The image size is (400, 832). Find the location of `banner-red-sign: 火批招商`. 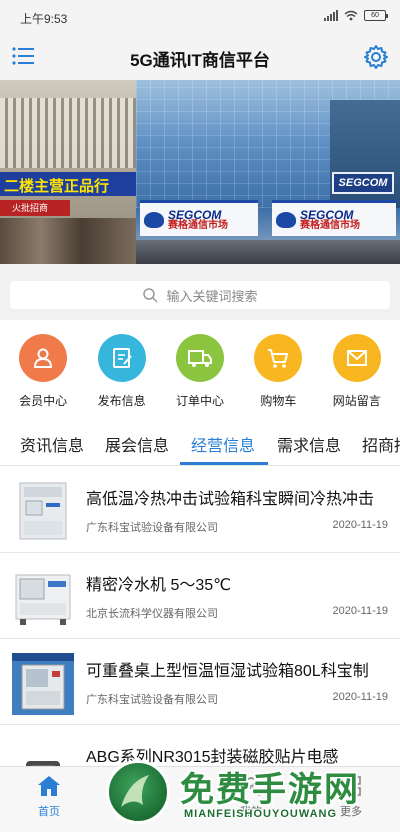

banner-red-sign: 火批招商 is located at coordinates (35, 208).